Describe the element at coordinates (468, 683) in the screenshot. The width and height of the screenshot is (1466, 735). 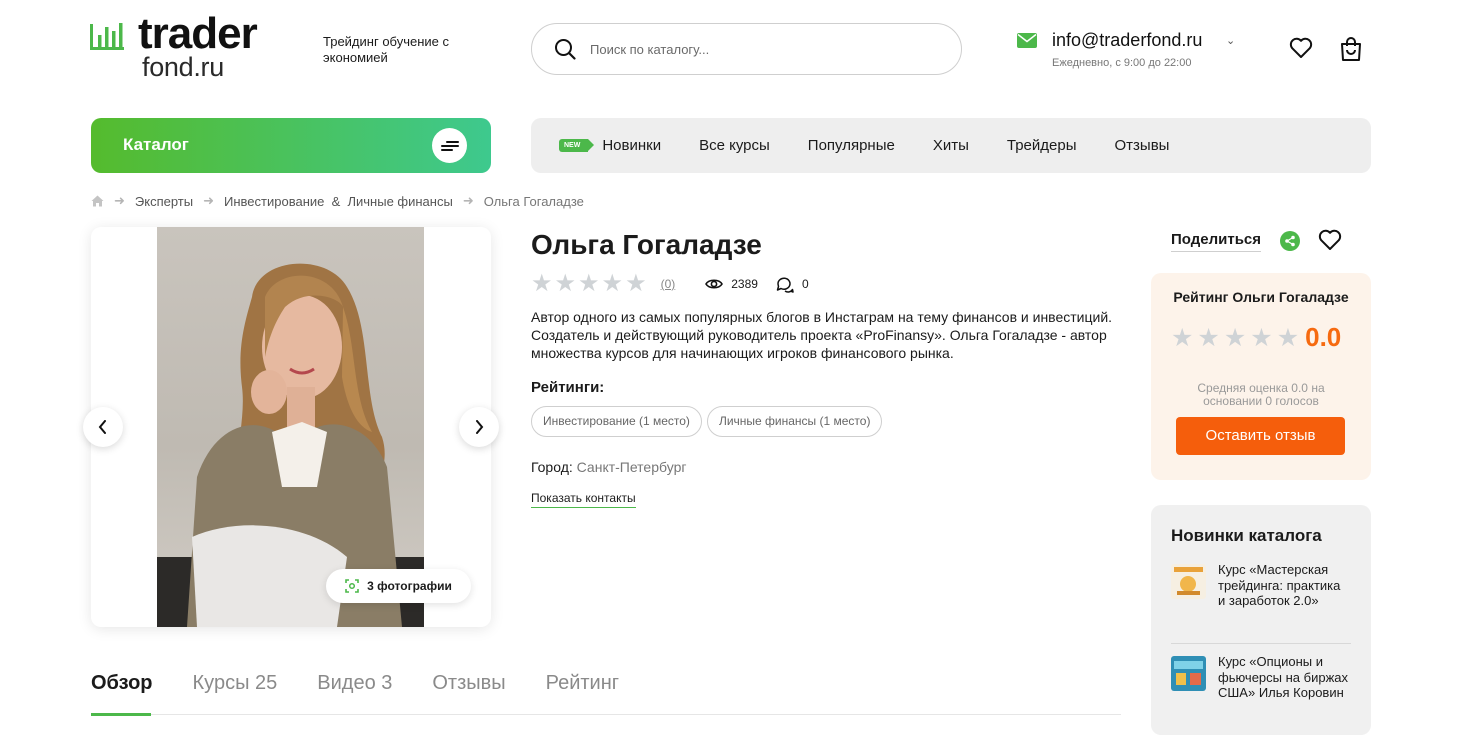
I see `tab-reviews: Отзывы` at that location.